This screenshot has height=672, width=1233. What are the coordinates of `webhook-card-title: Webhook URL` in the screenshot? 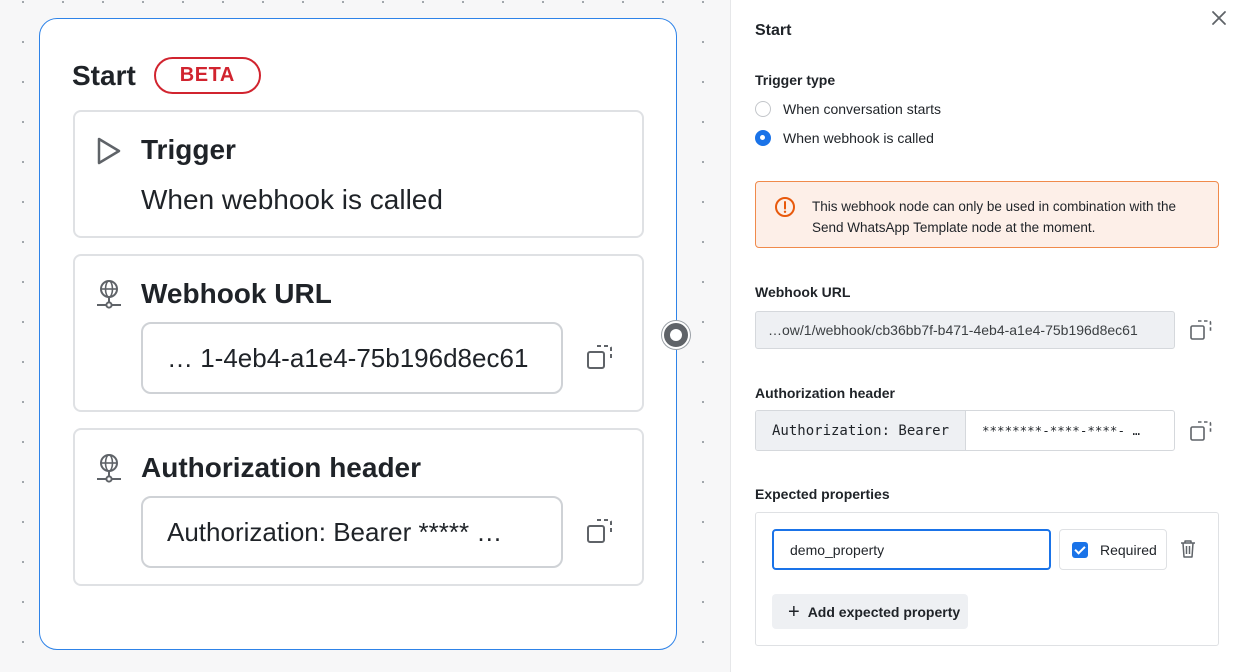 It's located at (236, 293).